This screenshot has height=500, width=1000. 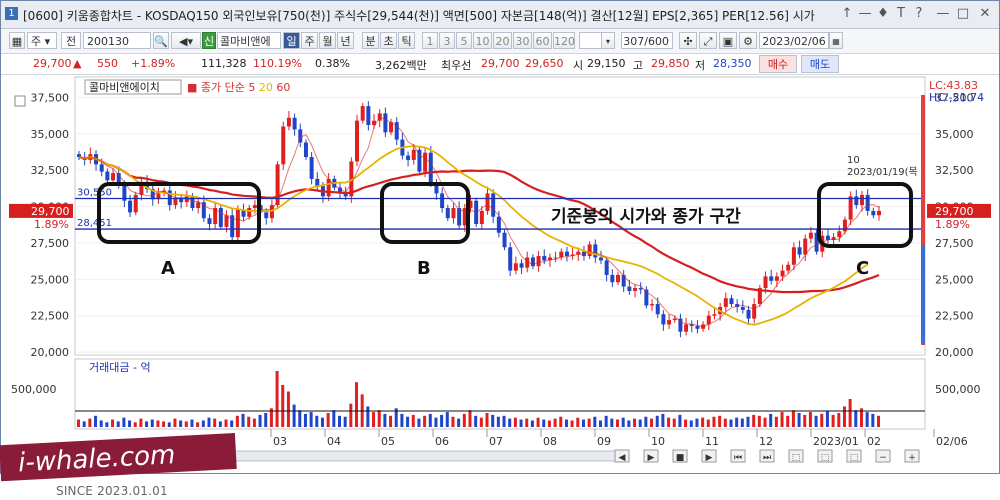 I want to click on bar-icon: —, so click(x=865, y=14).